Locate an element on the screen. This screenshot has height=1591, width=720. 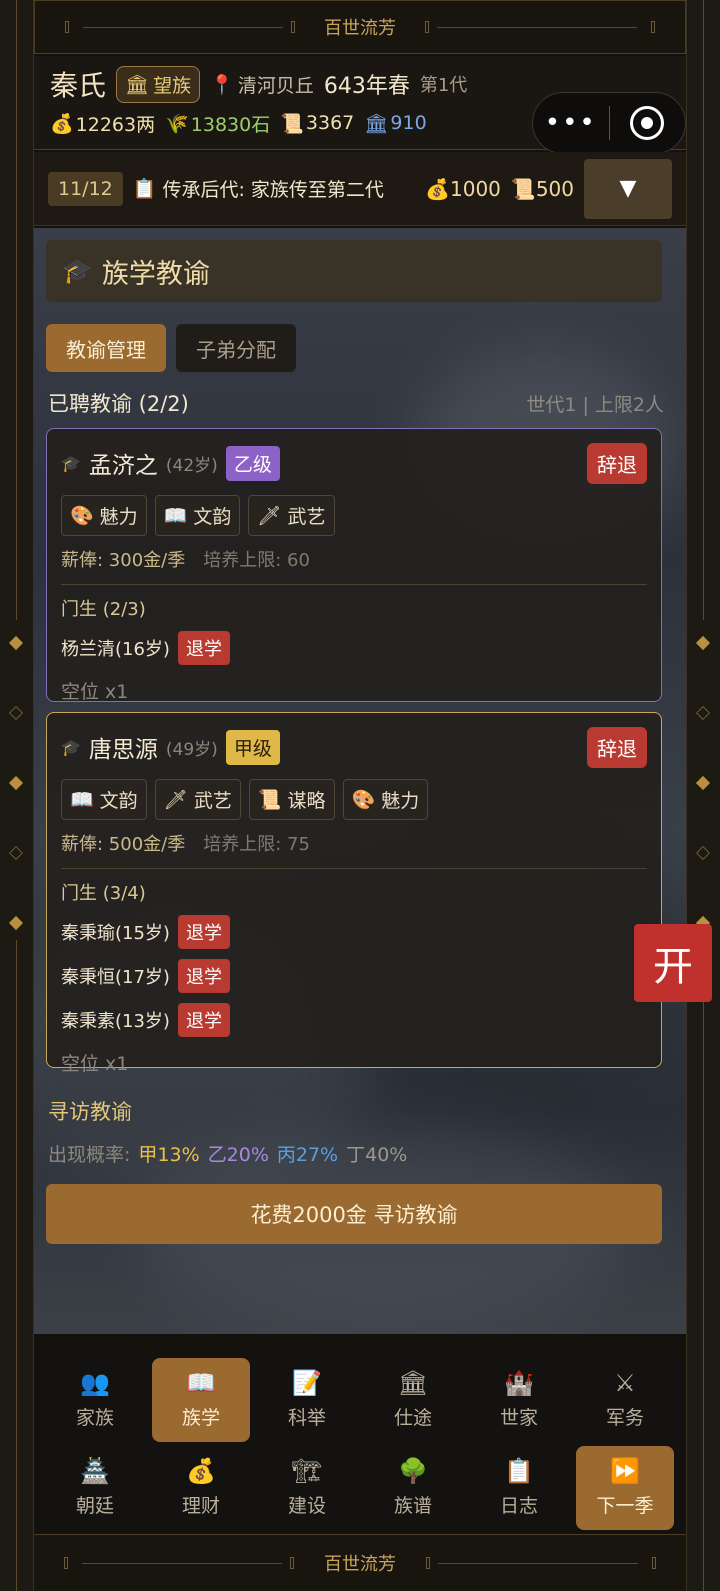
clan-name: 秦氏 is located at coordinates (78, 85).